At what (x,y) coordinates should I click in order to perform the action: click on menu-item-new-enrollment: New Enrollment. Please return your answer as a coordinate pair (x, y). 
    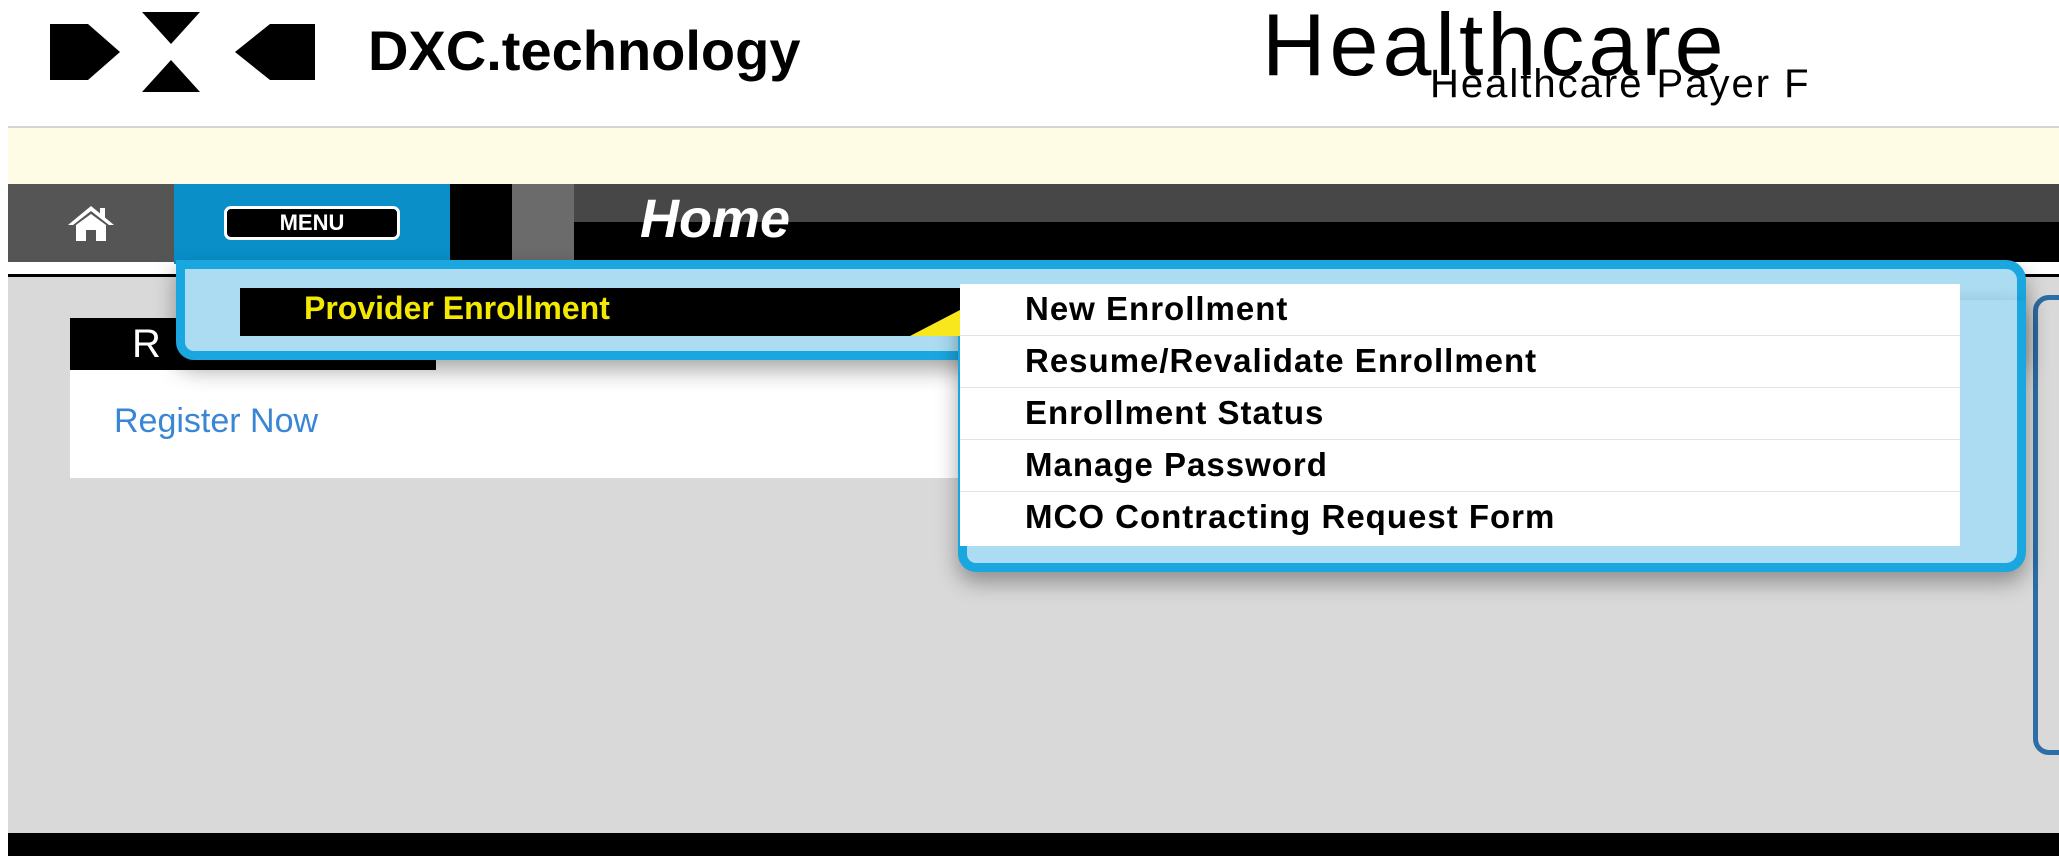
    Looking at the image, I should click on (1460, 310).